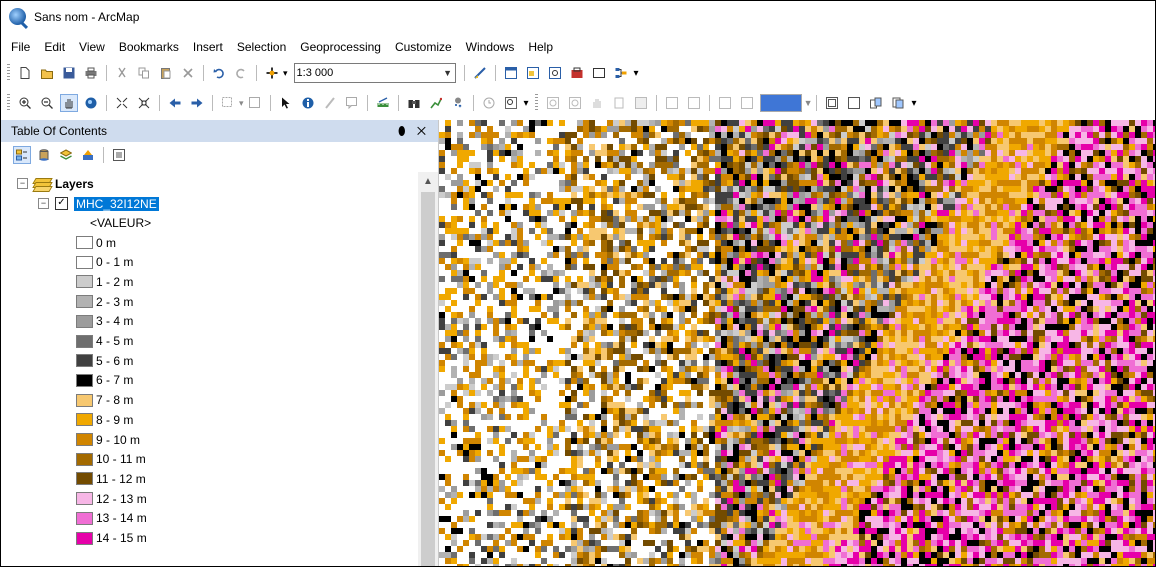  I want to click on toc-vertical-scrollbar: ▲, so click(428, 369).